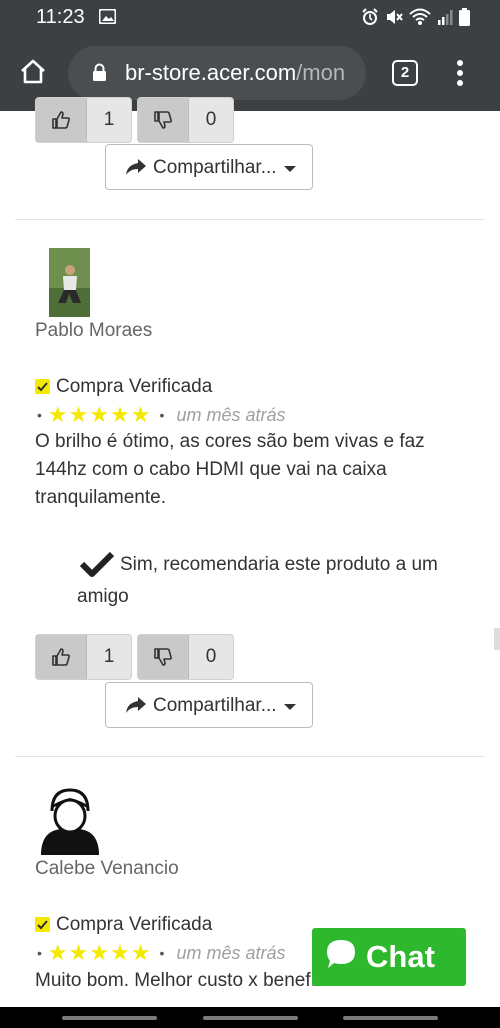  Describe the element at coordinates (250, 18) in the screenshot. I see `status-bar: 11:23` at that location.